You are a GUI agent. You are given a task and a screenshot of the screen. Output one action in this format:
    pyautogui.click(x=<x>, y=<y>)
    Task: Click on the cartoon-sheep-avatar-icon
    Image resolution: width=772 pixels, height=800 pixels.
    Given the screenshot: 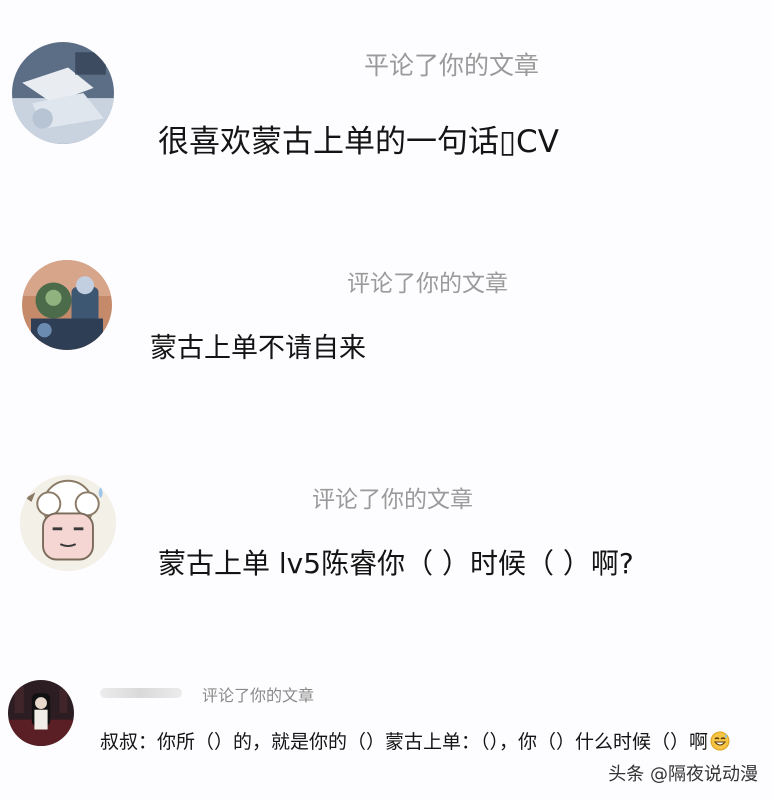 What is the action you would take?
    pyautogui.click(x=68, y=523)
    